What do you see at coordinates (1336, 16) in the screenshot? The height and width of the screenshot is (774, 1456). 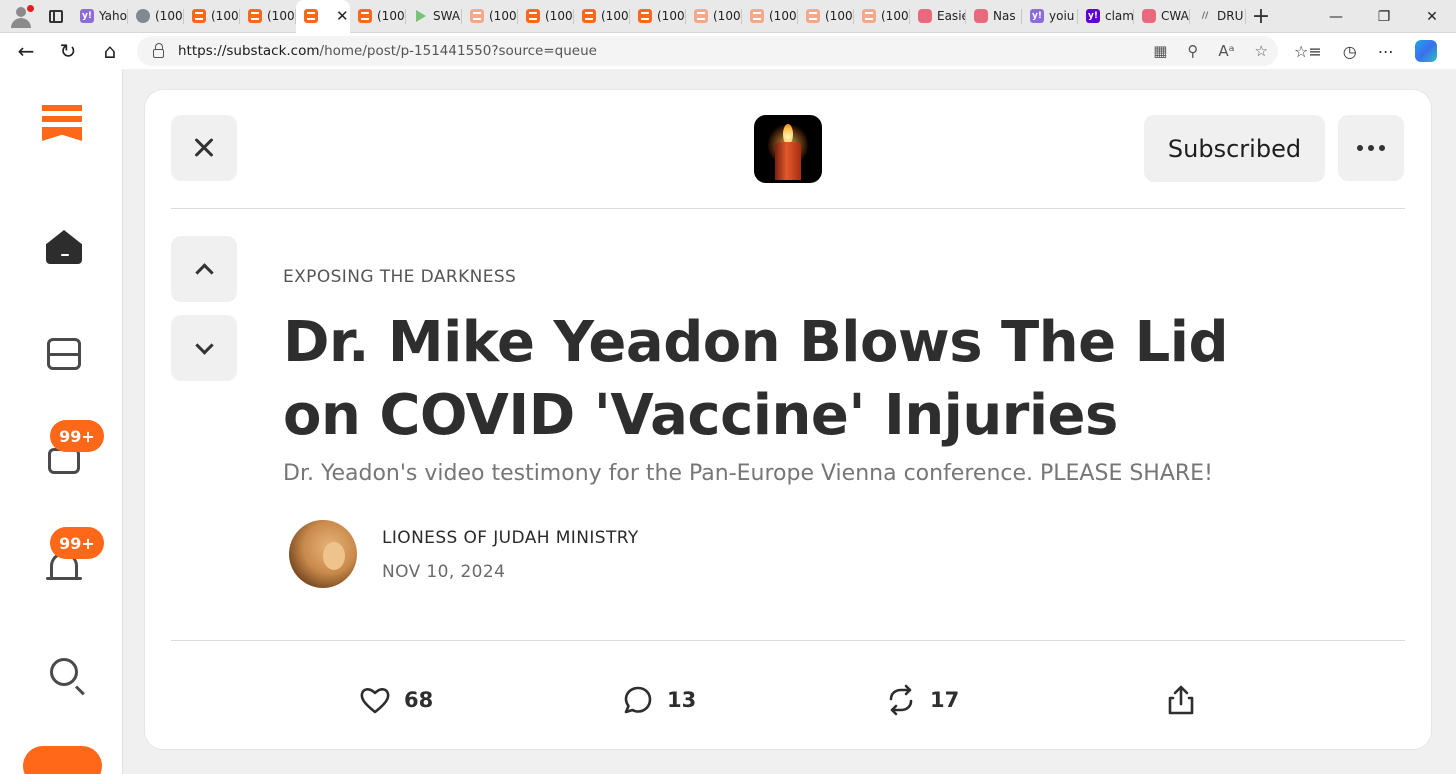 I see `minimize-icon: —` at bounding box center [1336, 16].